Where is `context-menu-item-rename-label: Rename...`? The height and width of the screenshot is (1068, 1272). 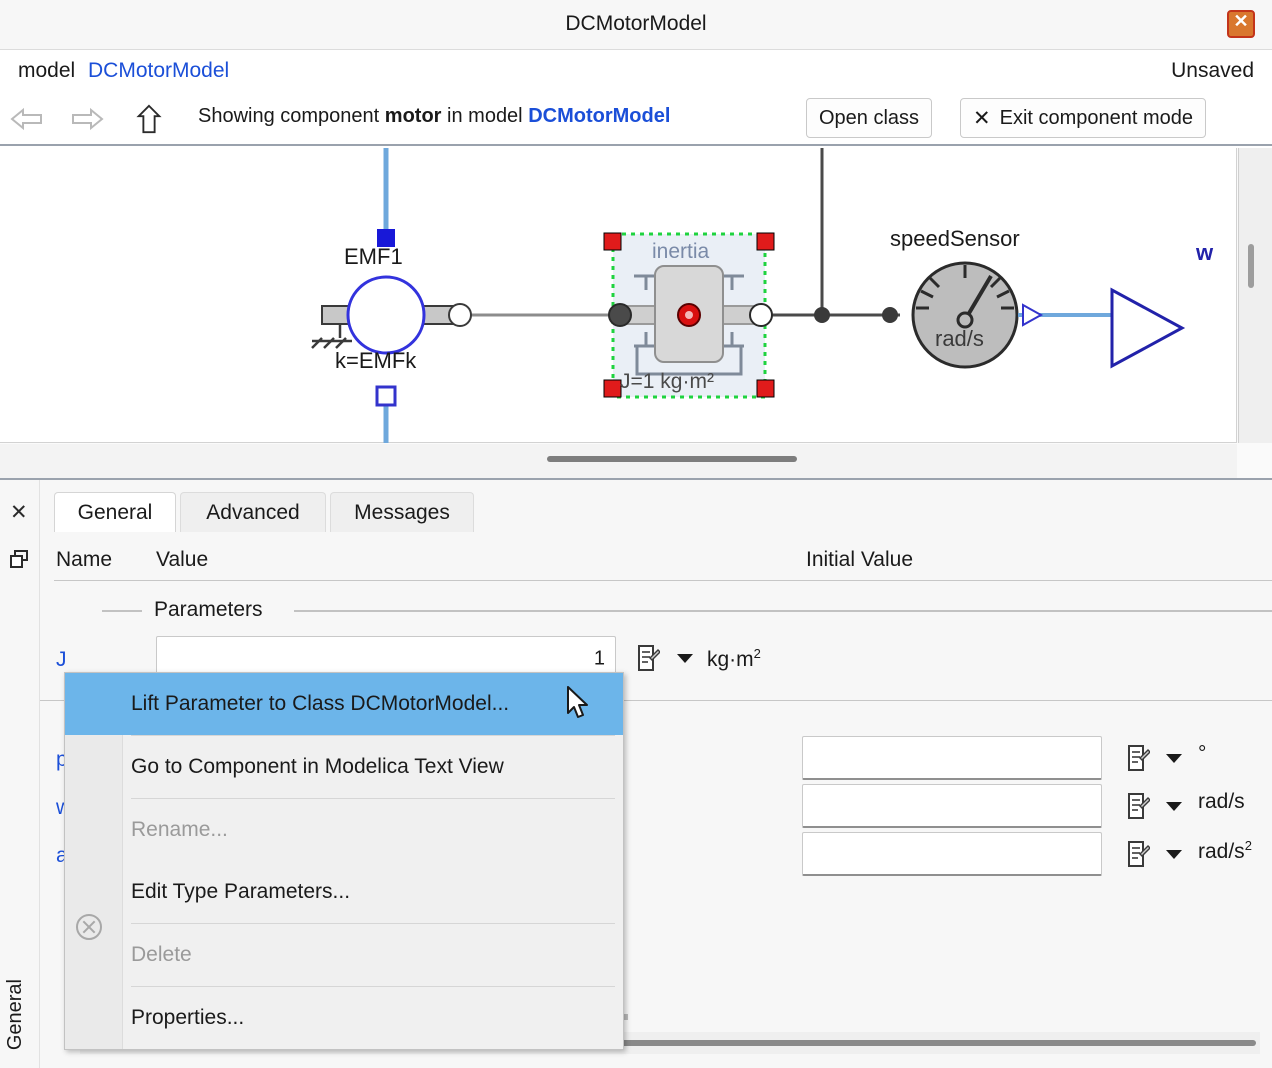 context-menu-item-rename-label: Rename... is located at coordinates (179, 829).